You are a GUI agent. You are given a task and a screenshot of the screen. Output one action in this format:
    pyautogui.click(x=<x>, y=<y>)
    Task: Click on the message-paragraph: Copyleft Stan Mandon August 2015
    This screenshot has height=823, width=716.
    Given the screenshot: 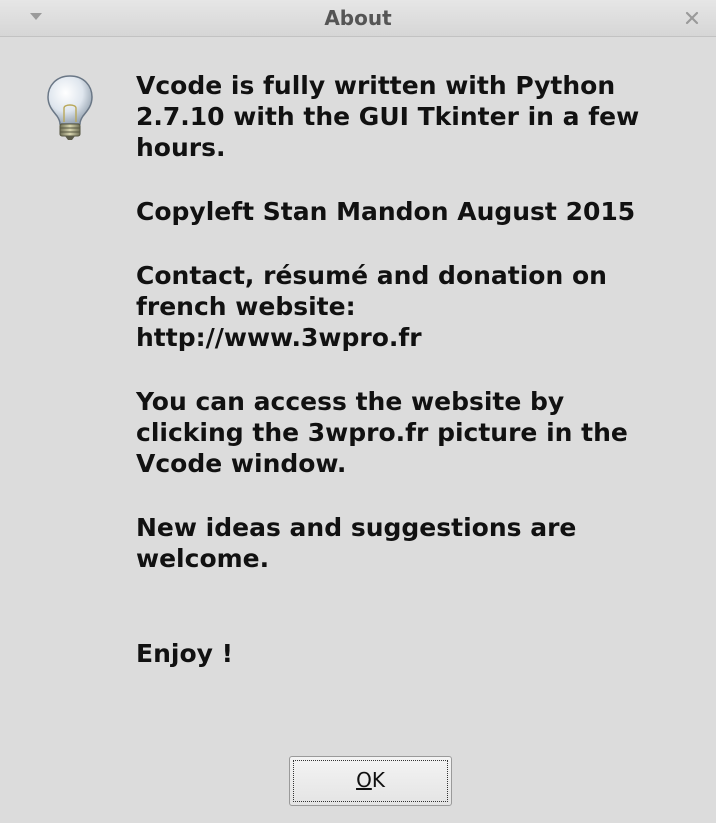 What is the action you would take?
    pyautogui.click(x=386, y=211)
    